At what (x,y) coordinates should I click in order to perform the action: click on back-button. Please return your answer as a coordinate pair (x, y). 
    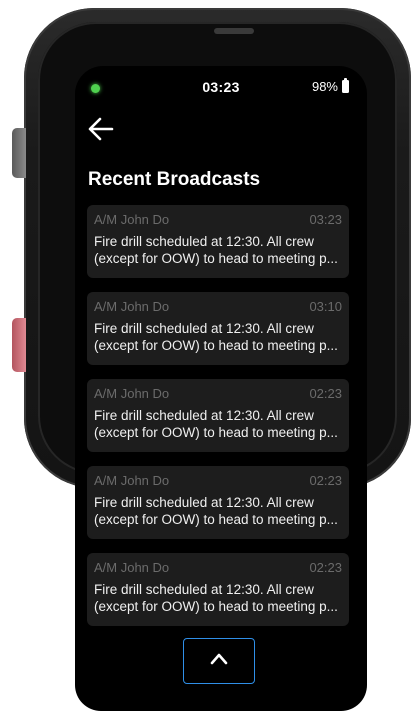
    Looking at the image, I should click on (102, 130).